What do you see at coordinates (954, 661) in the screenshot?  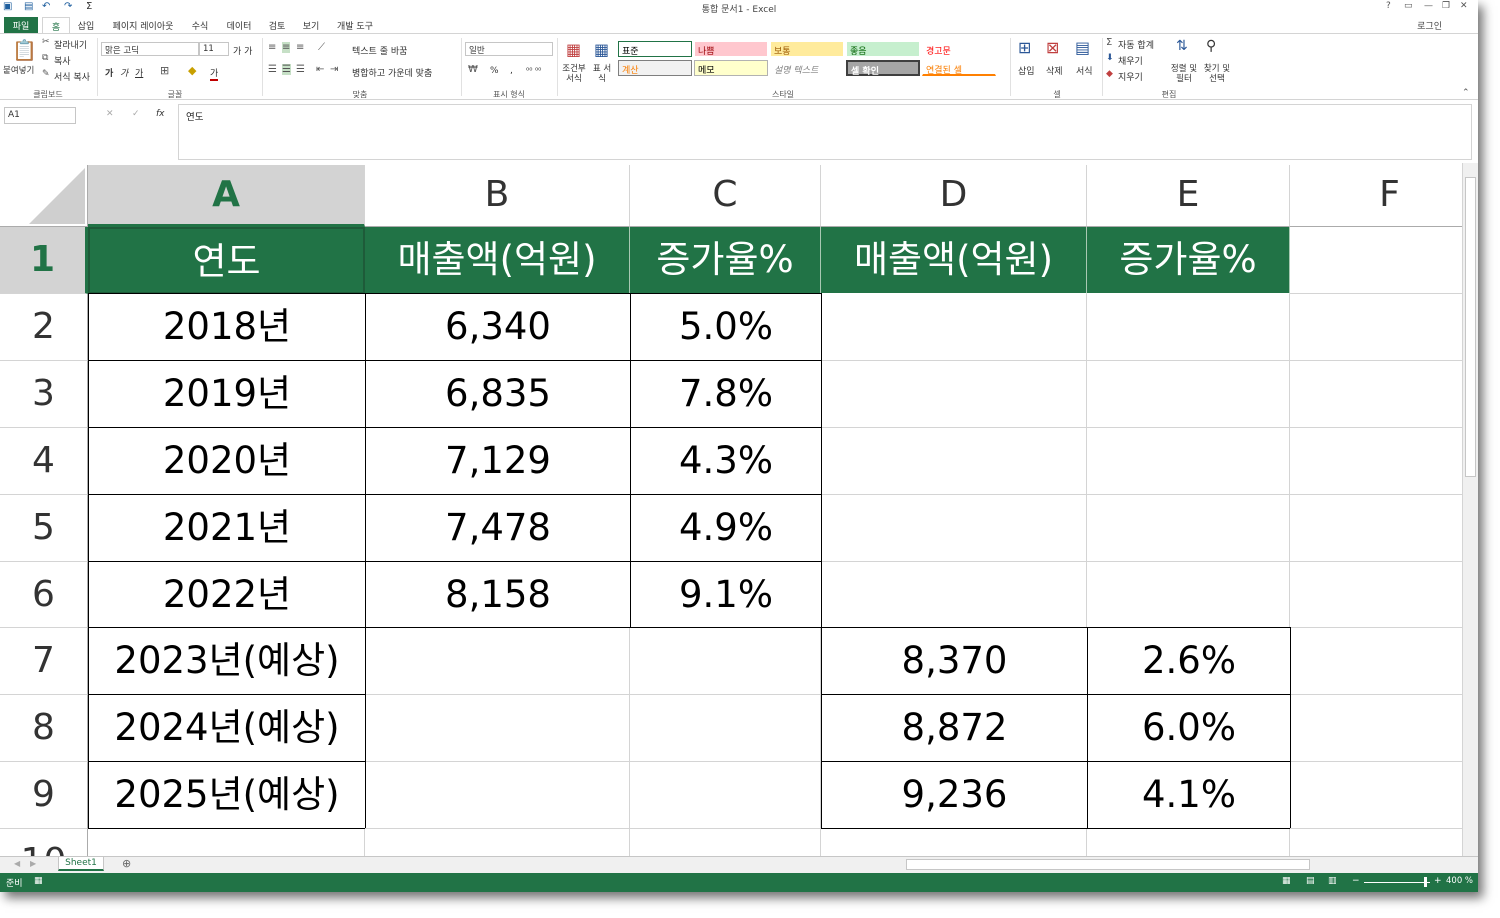 I see `cell-d7: 8,370` at bounding box center [954, 661].